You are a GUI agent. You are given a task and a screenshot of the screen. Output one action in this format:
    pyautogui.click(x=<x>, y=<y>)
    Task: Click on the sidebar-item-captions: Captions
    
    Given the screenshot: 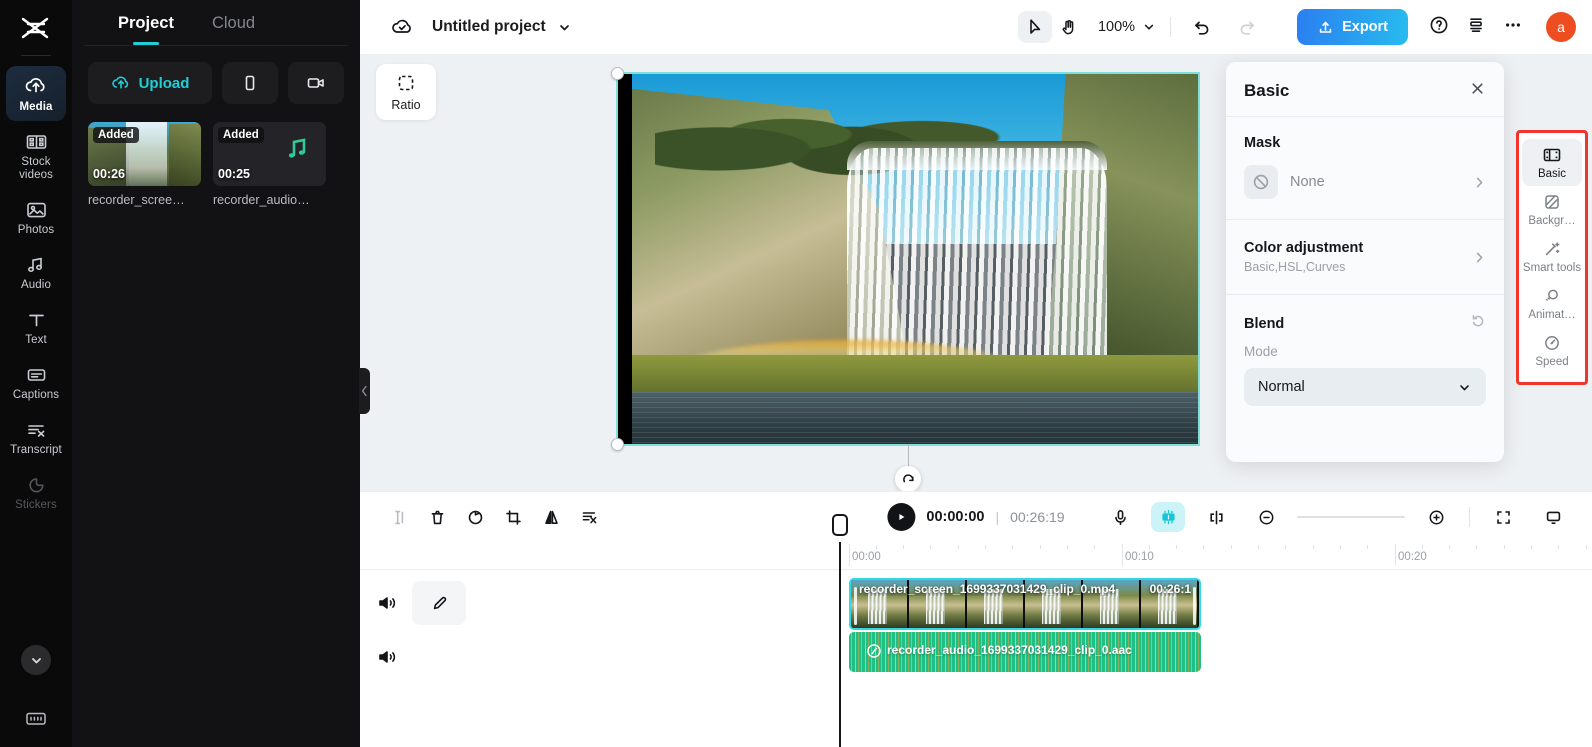 What is the action you would take?
    pyautogui.click(x=36, y=382)
    